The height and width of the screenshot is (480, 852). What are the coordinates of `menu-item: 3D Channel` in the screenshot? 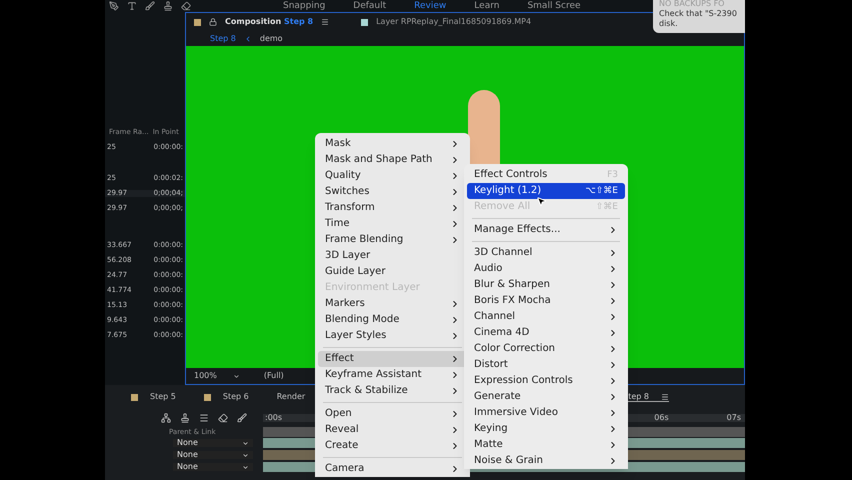 It's located at (546, 253).